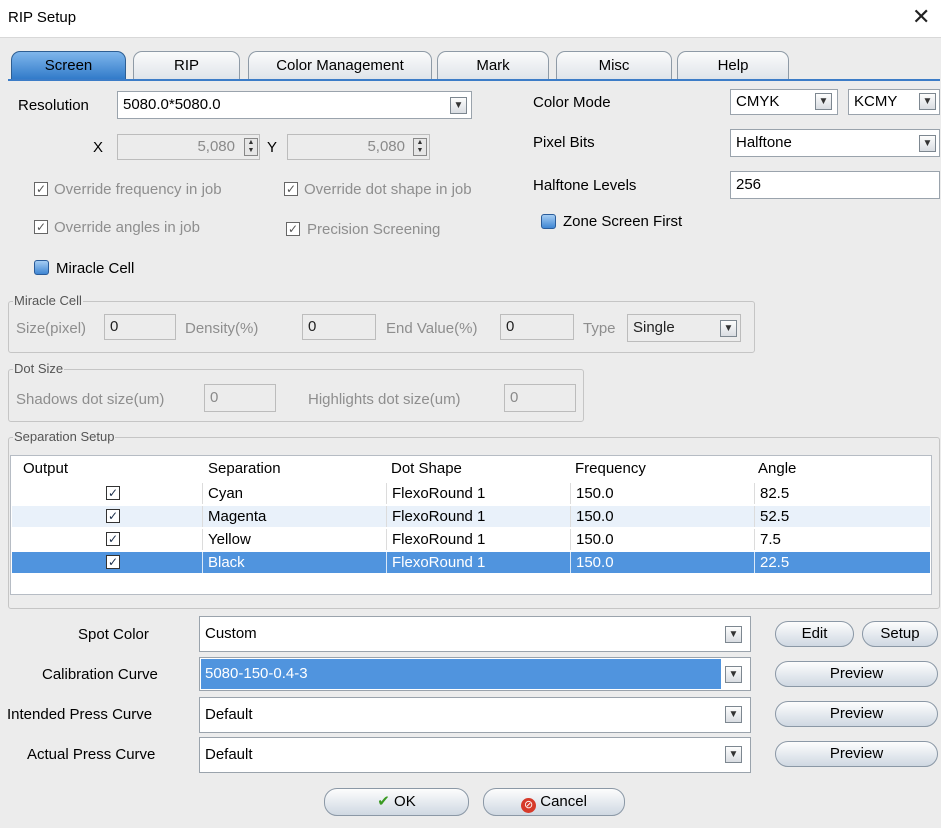 This screenshot has height=828, width=941. I want to click on actual-press-curve-label: Actual Press Curve, so click(91, 754).